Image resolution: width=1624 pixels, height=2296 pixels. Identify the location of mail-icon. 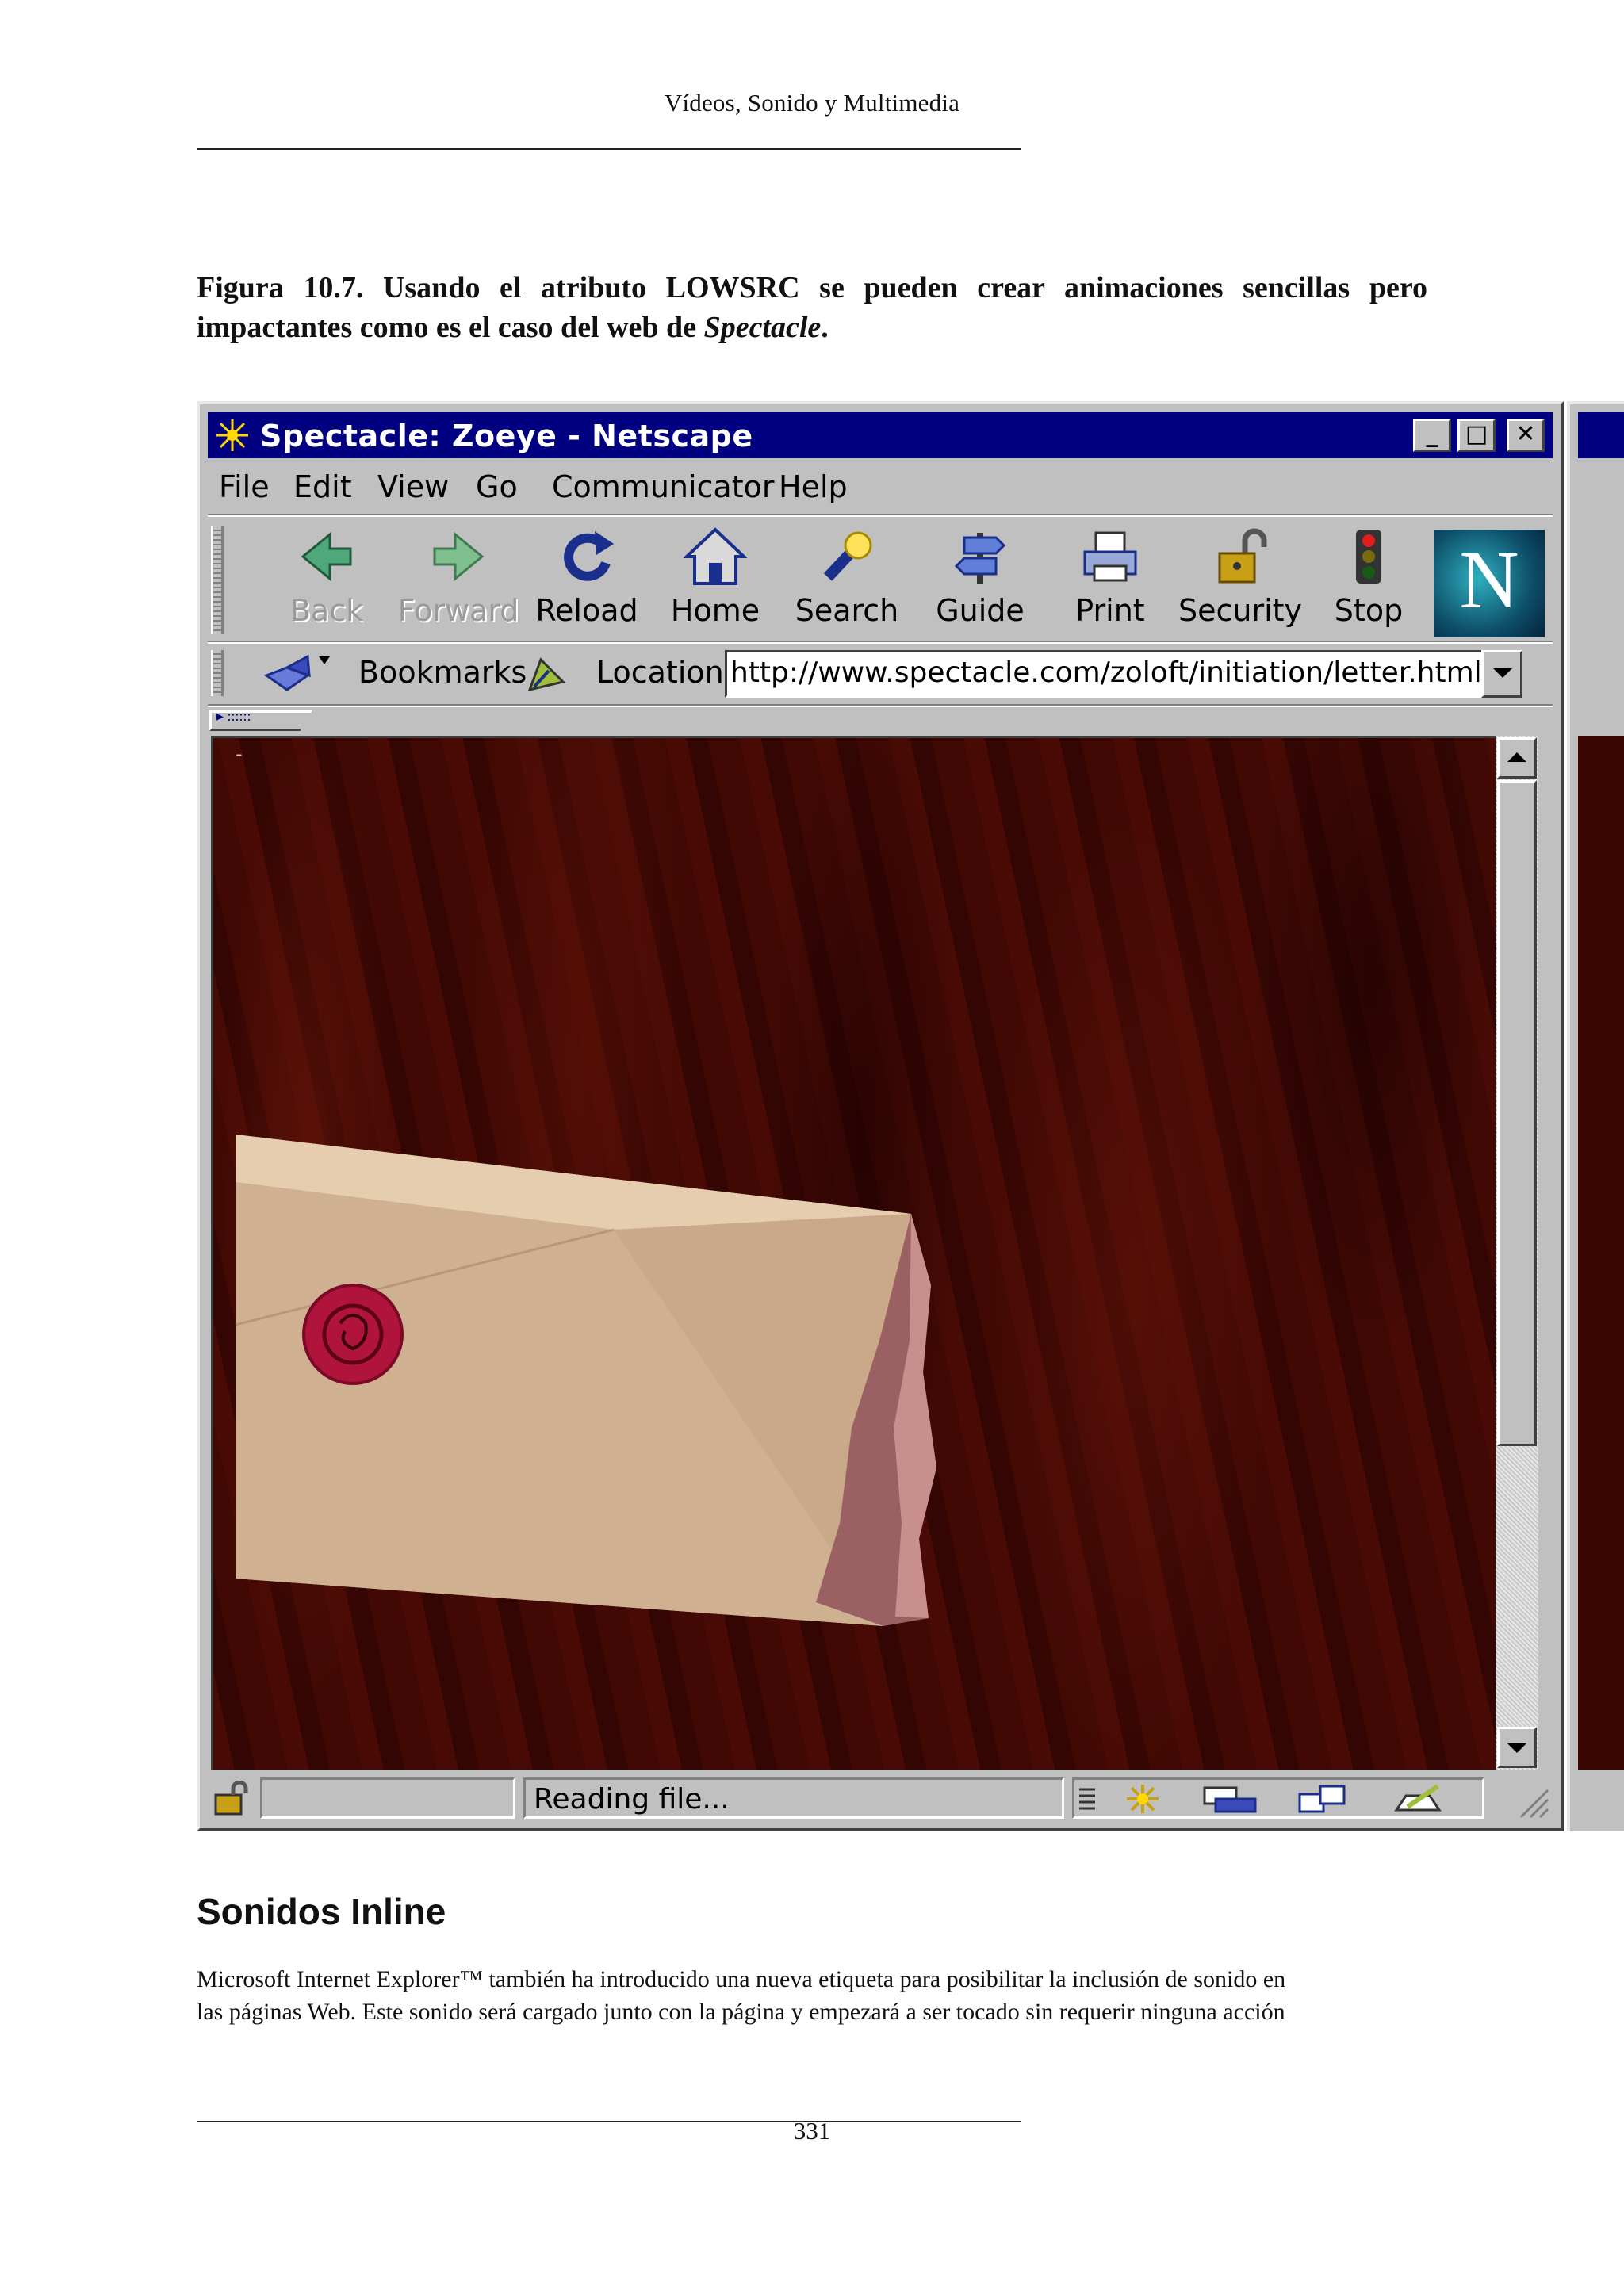
(1229, 1800).